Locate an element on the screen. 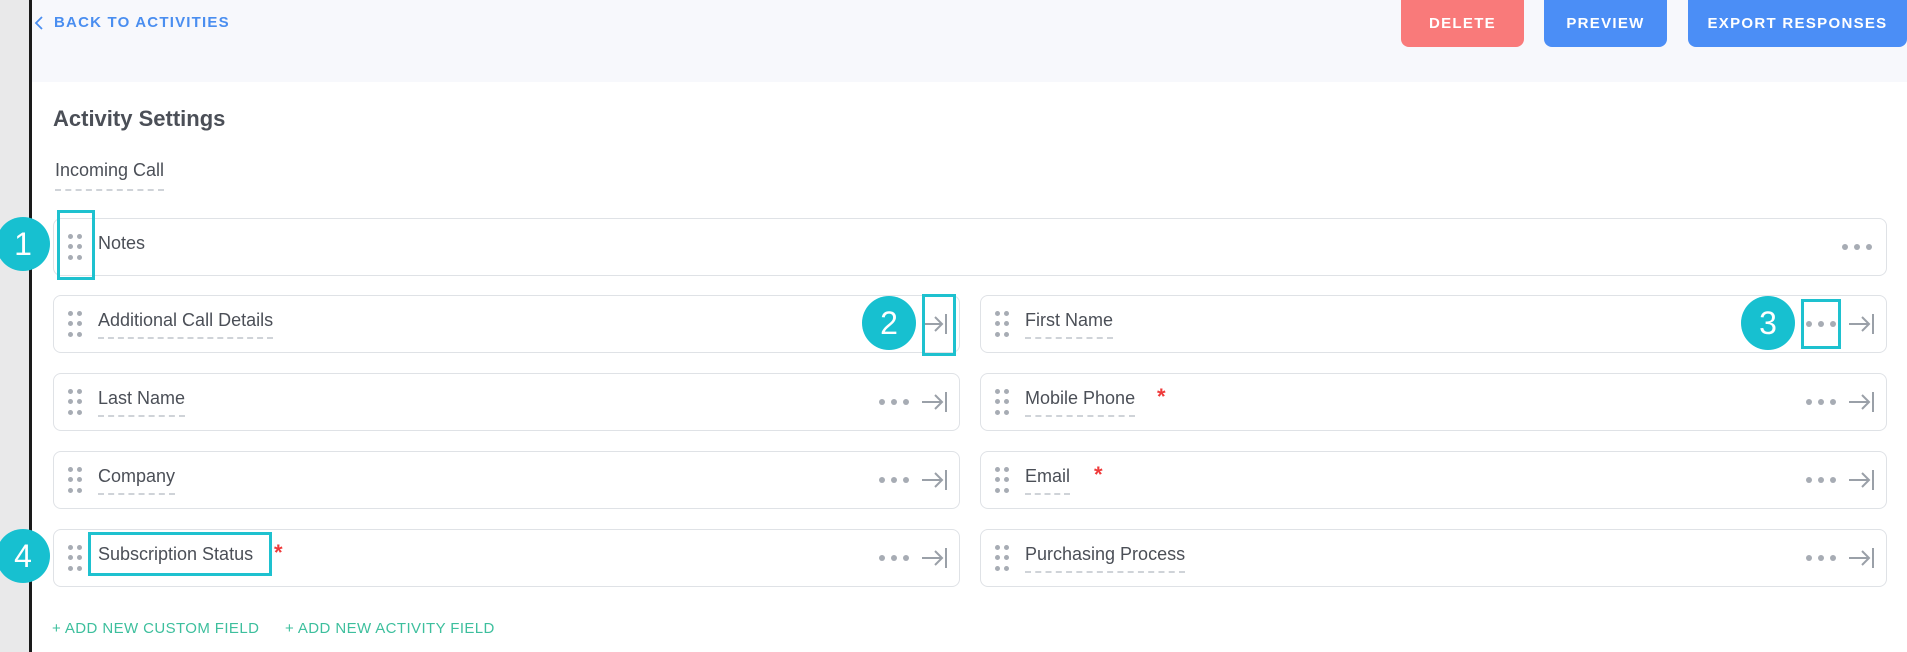 The width and height of the screenshot is (1907, 652). field-label: Subscription Status is located at coordinates (176, 554).